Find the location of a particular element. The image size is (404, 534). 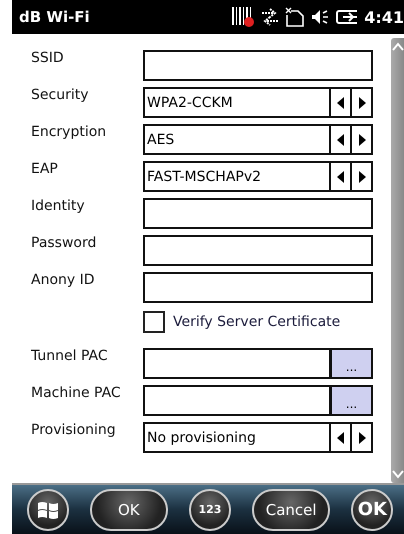

field-label: Tunnel PAC is located at coordinates (69, 356).